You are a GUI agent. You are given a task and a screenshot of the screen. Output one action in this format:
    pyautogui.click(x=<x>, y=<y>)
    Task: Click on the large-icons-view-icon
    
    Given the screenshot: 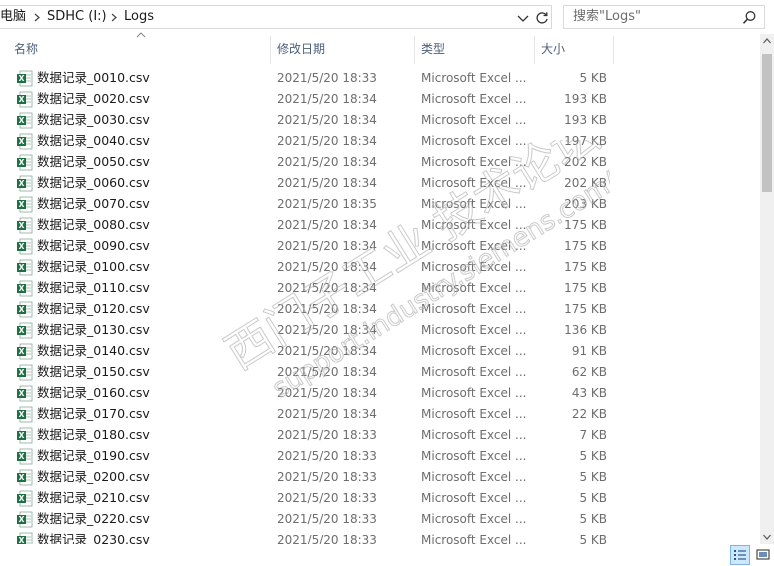 What is the action you would take?
    pyautogui.click(x=763, y=554)
    